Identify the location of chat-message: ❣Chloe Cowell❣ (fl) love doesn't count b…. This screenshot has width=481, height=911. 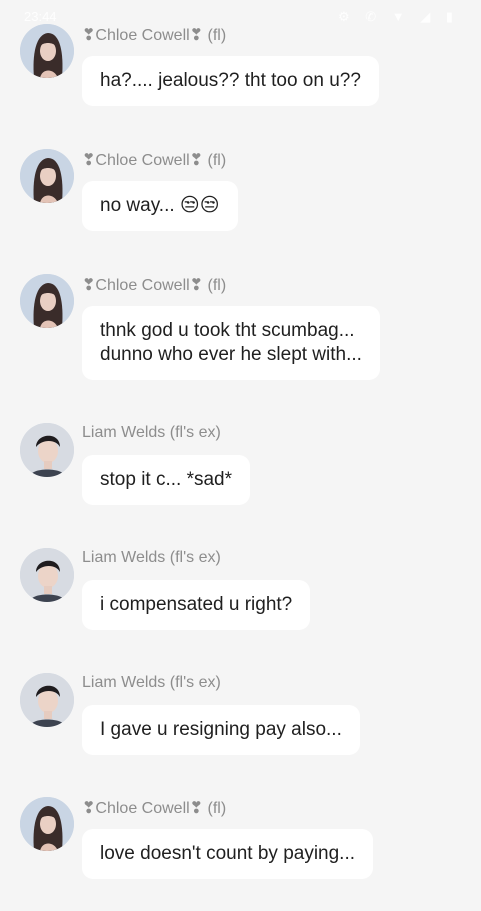
(240, 852).